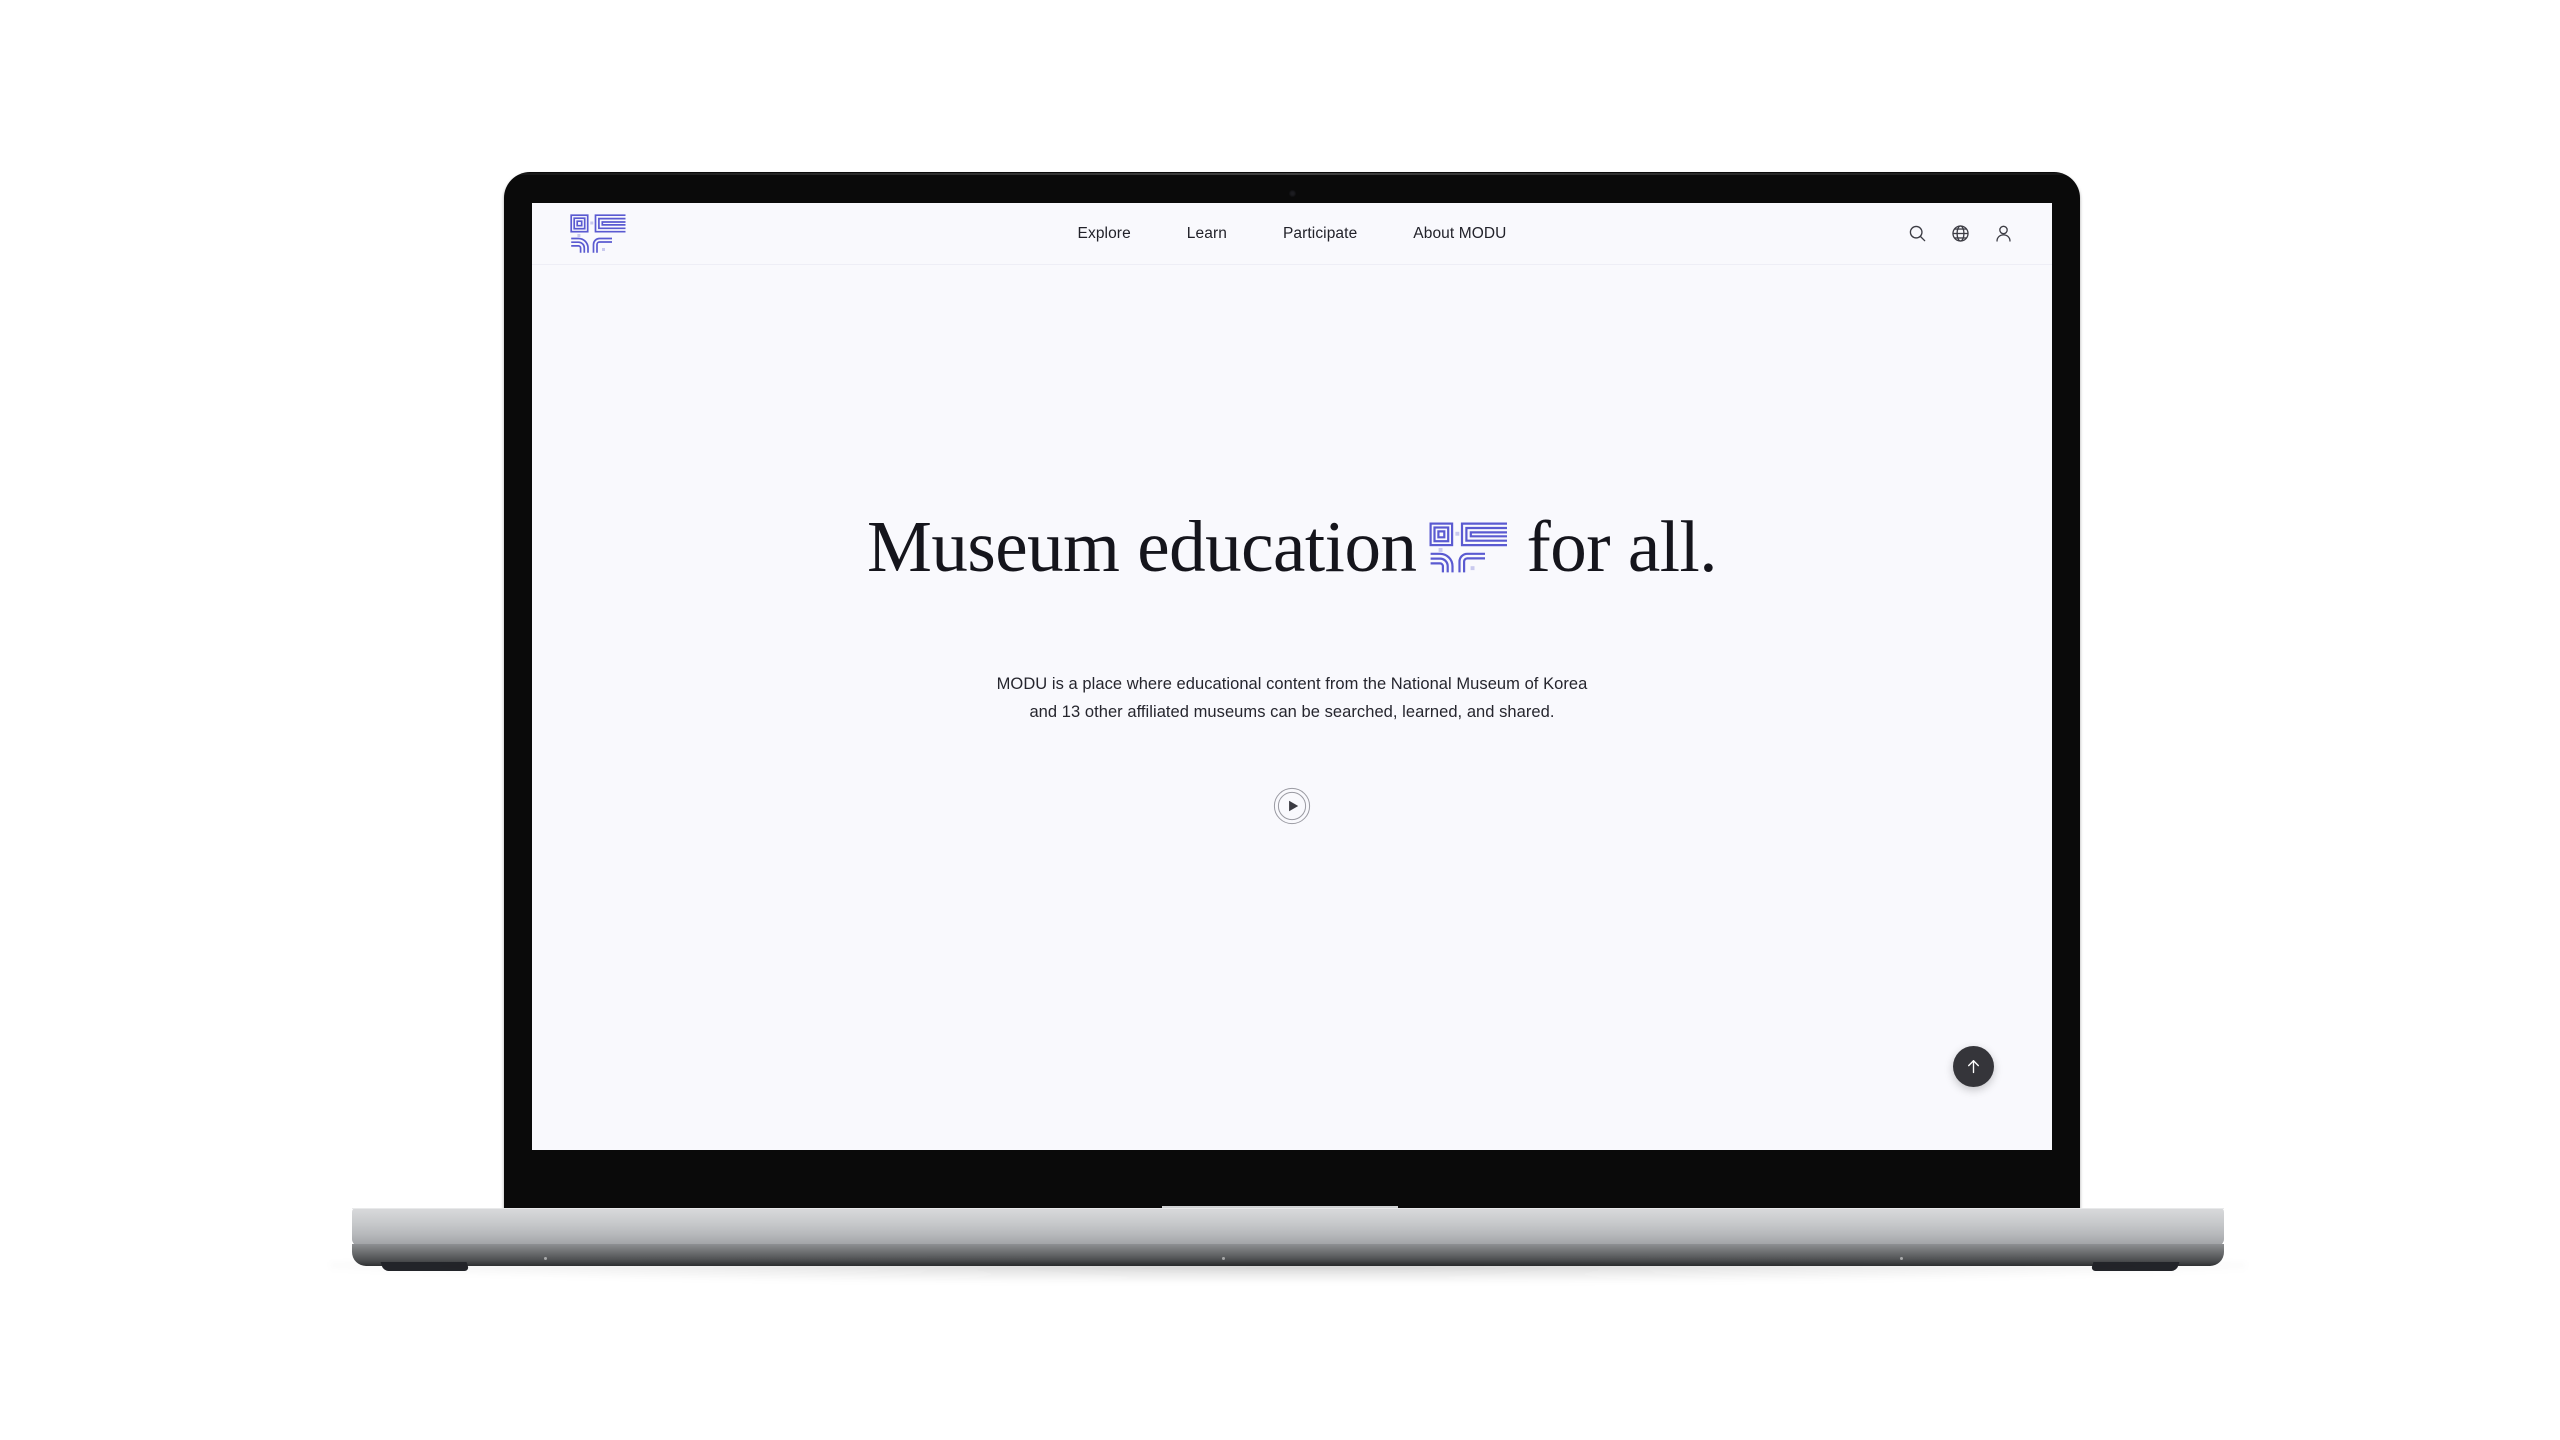  I want to click on headline-text-before: Museum education, so click(1141, 546).